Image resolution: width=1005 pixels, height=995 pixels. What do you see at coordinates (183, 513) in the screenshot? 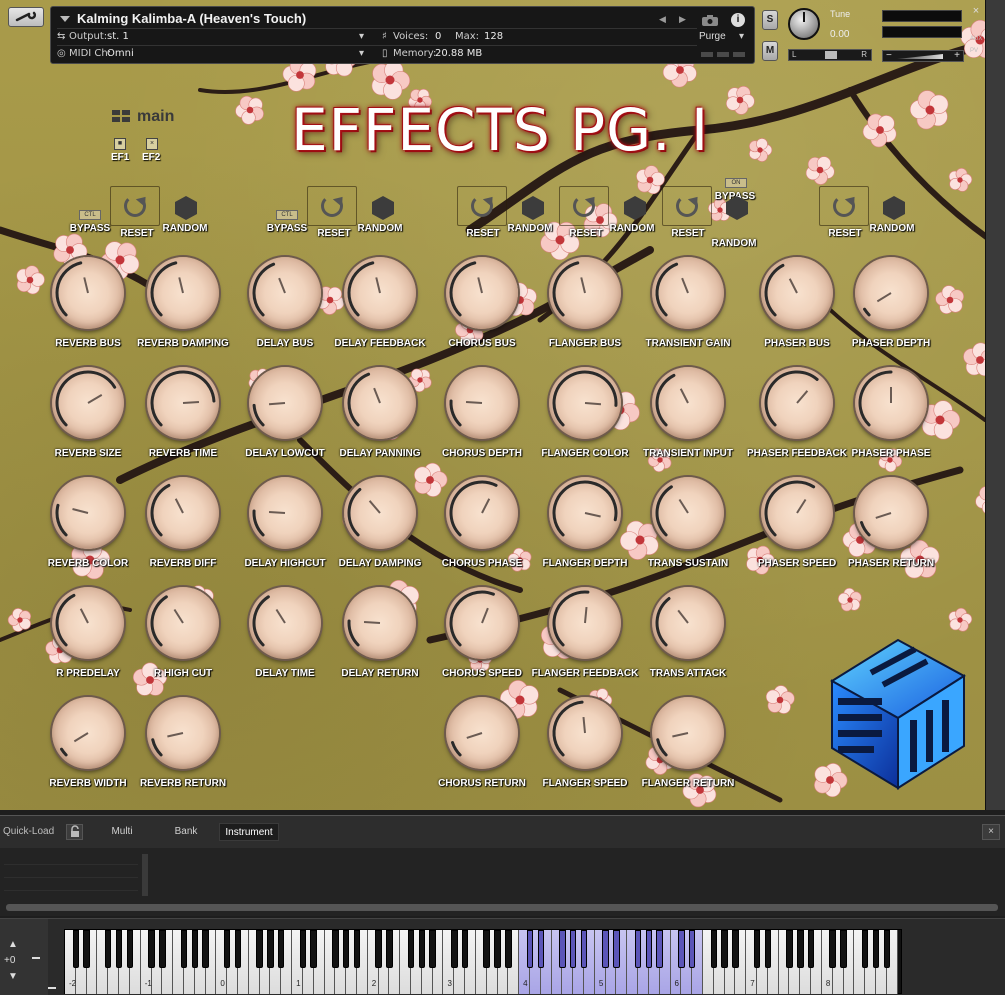
I see `knob-reverb-diff` at bounding box center [183, 513].